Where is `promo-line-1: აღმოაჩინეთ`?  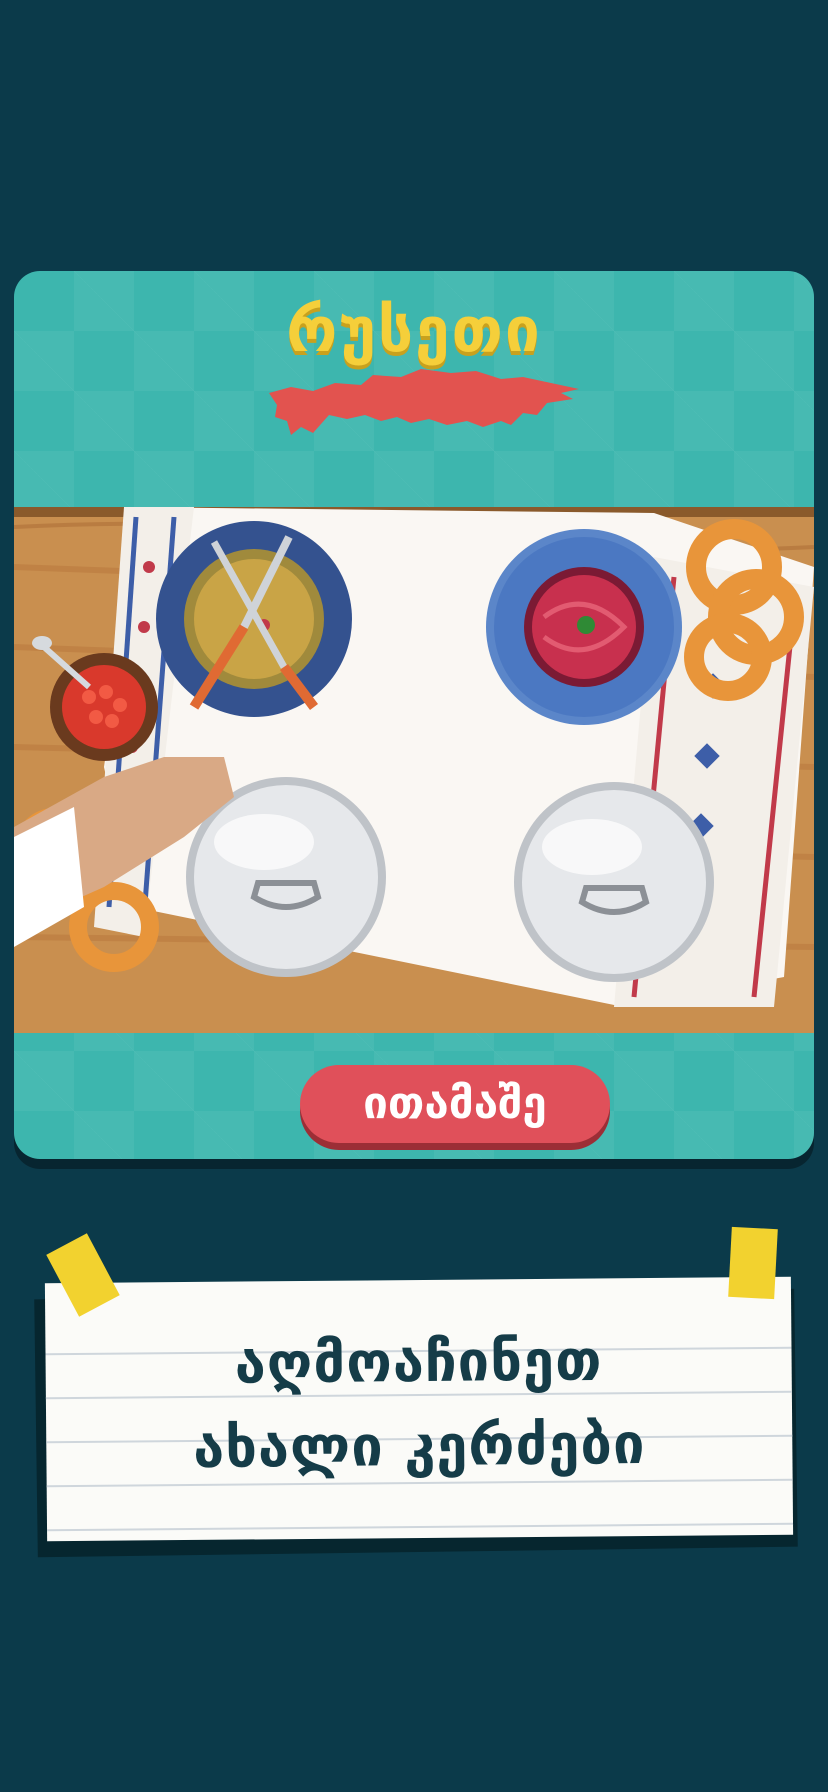
promo-line-1: აღმოაჩინეთ is located at coordinates (418, 1362).